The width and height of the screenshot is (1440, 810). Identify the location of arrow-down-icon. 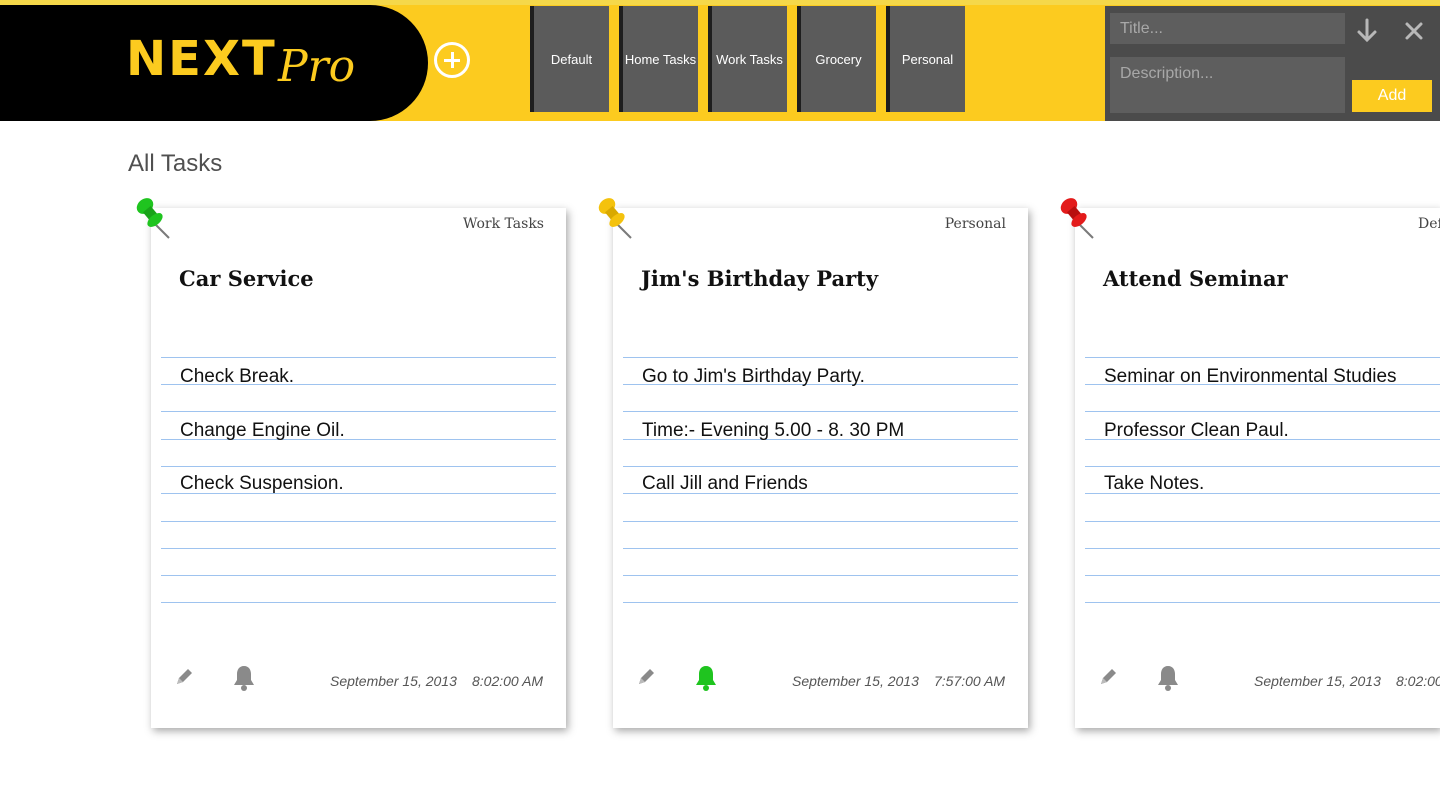
(1367, 31).